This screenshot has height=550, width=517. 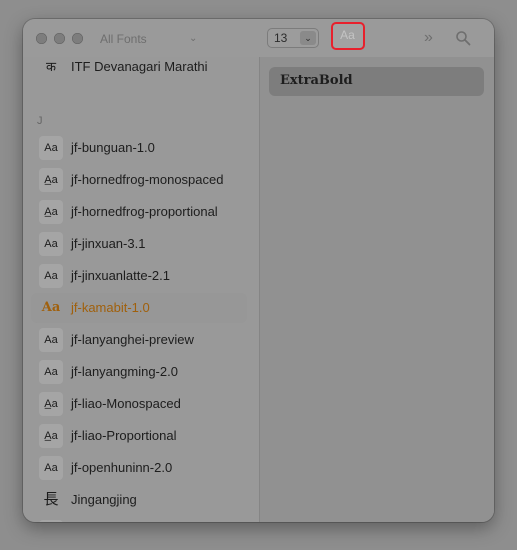 What do you see at coordinates (108, 243) in the screenshot?
I see `font-name: jf-jinxuan-3.1` at bounding box center [108, 243].